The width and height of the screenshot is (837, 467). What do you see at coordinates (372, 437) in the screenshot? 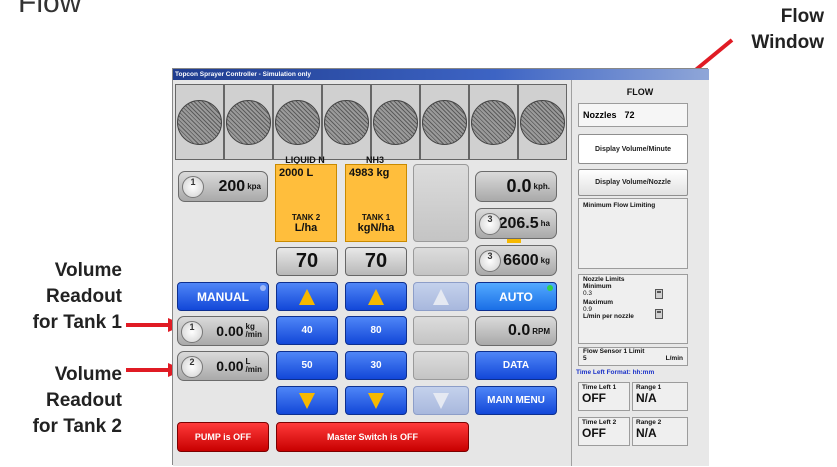
I see `master-switch-button: Master Switch is OFF` at bounding box center [372, 437].